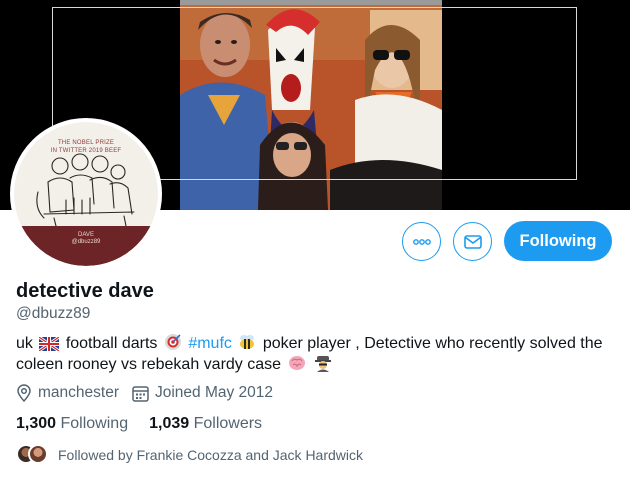 The image size is (630, 494). Describe the element at coordinates (214, 392) in the screenshot. I see `joined-date-text: Joined May 2012` at that location.